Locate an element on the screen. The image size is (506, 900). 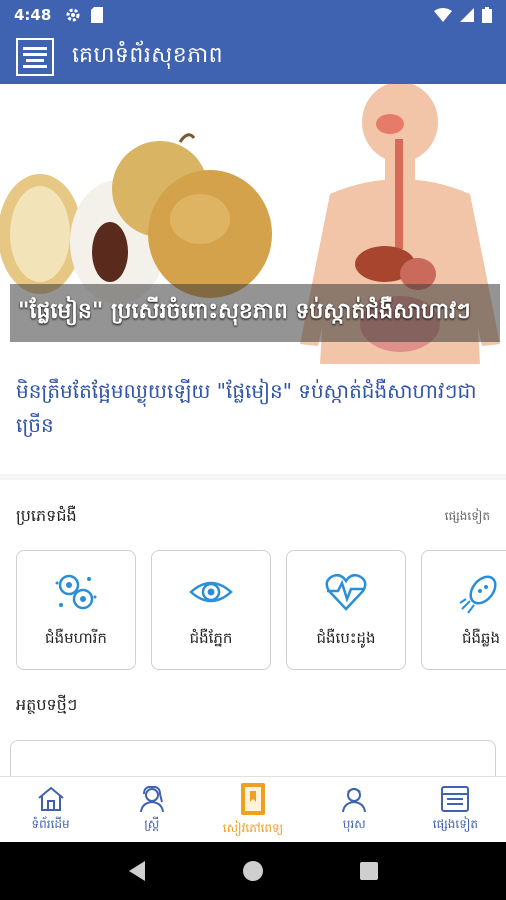
home-button-icon is located at coordinates (253, 871).